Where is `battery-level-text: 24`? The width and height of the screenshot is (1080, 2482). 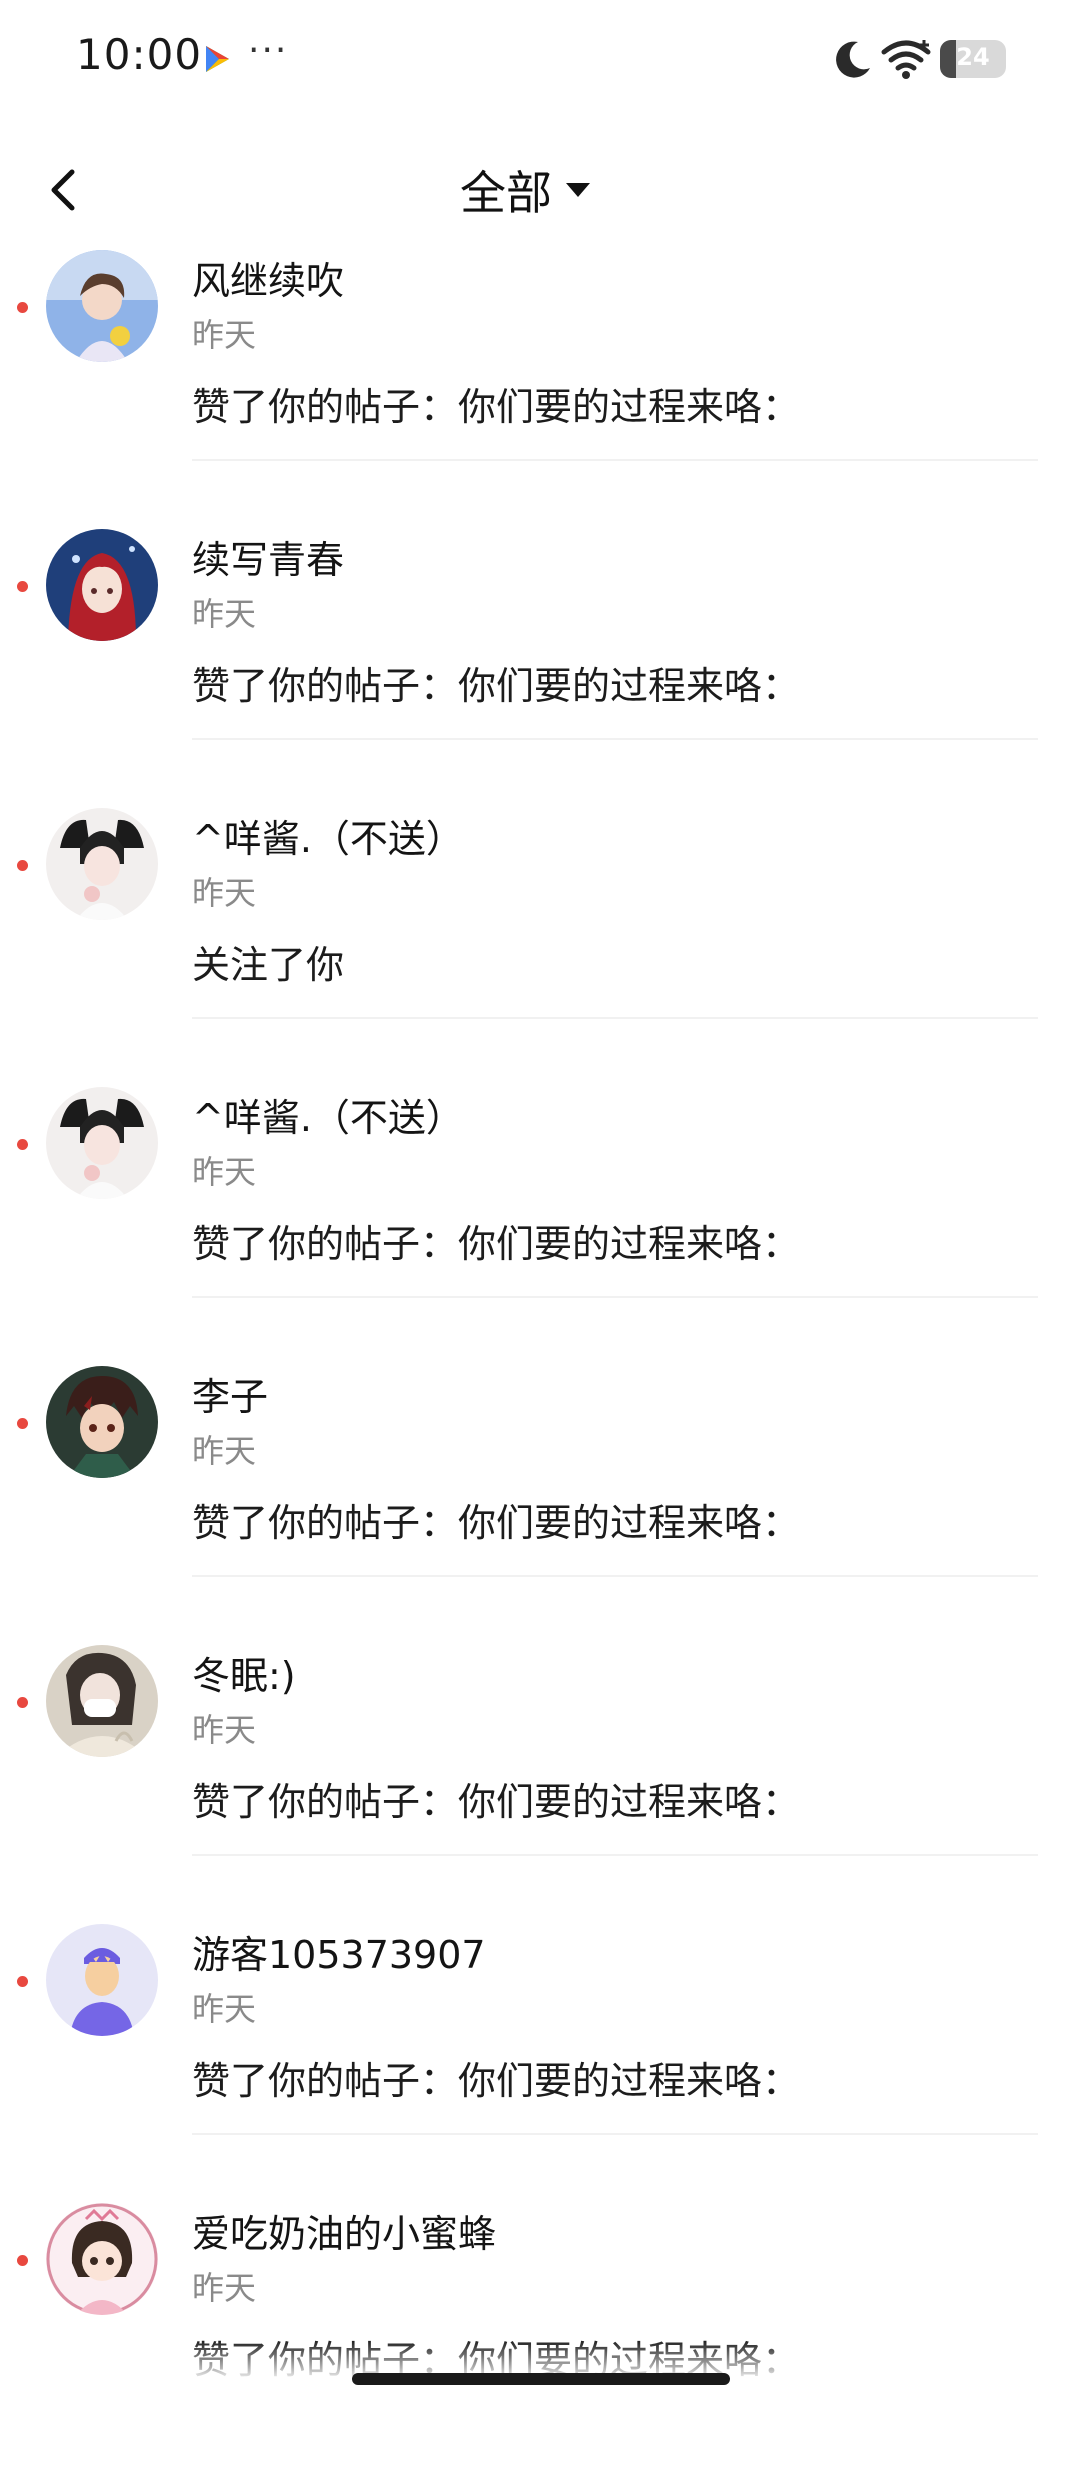 battery-level-text: 24 is located at coordinates (973, 57).